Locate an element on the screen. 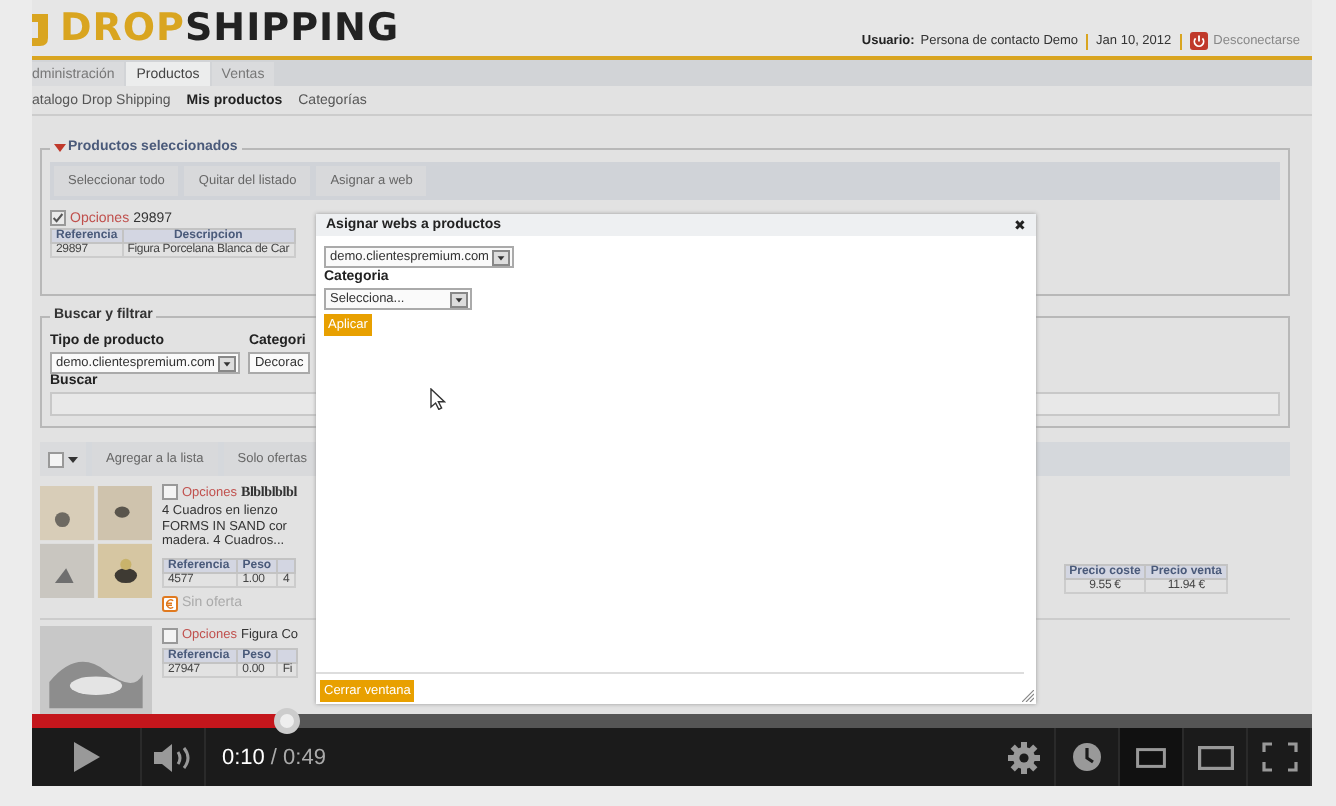 This screenshot has height=806, width=1336. fullscreen-icon is located at coordinates (1279, 757).